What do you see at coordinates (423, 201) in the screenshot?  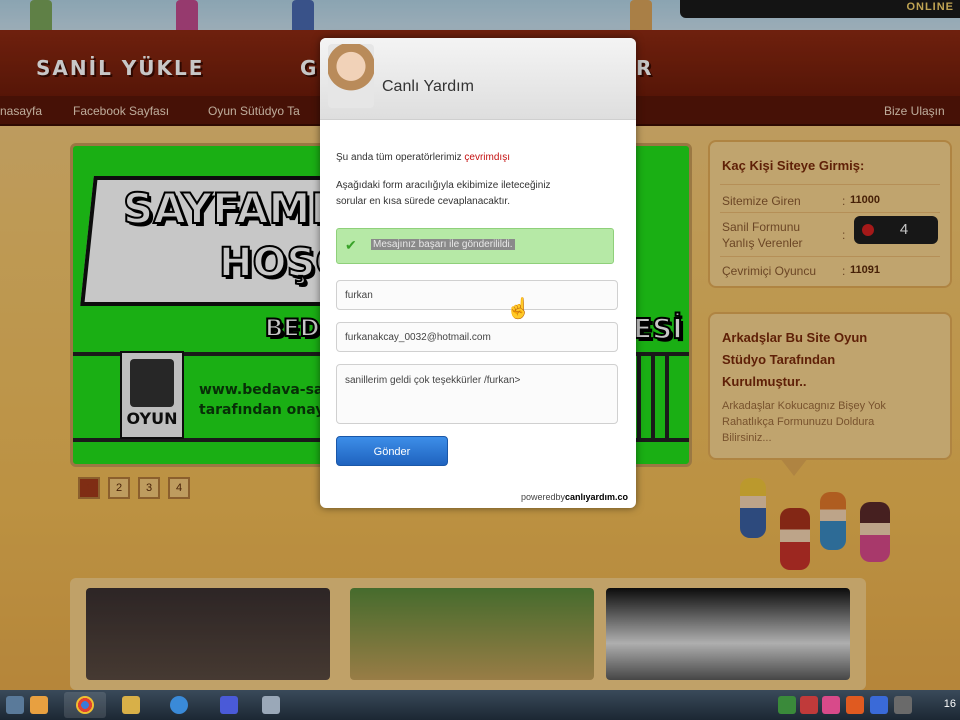 I see `description-line-2: sorular en kısa sürede cevaplanacaktır.` at bounding box center [423, 201].